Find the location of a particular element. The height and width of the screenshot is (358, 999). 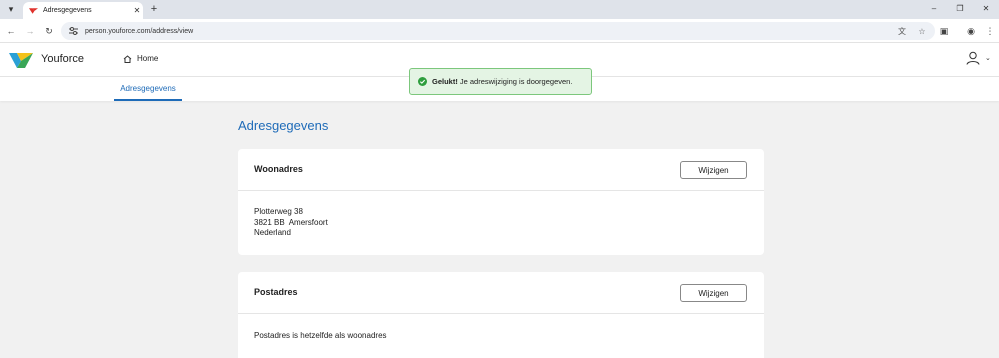

address-postcode-city: 3821 BB Amersfoort is located at coordinates (291, 222).